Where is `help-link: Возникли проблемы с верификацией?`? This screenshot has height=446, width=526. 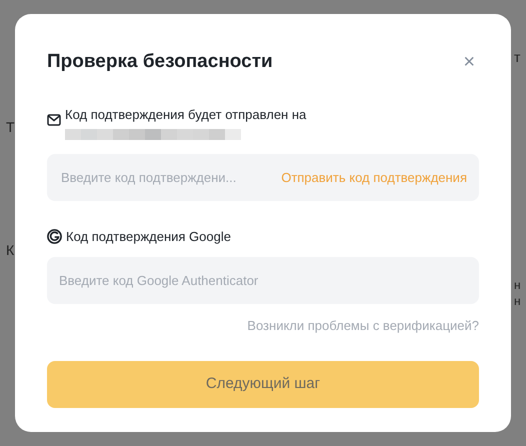
help-link: Возникли проблемы с верификацией? is located at coordinates (363, 325).